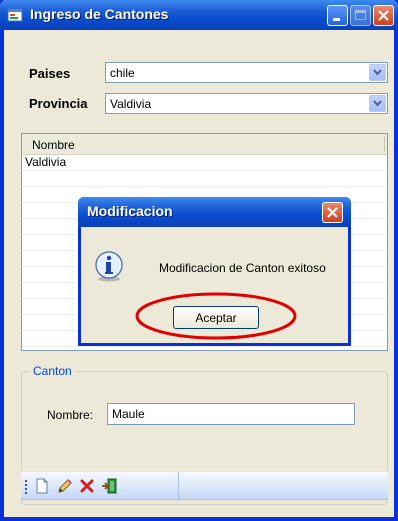 This screenshot has height=521, width=398. What do you see at coordinates (50, 73) in the screenshot?
I see `paises-label: Paises` at bounding box center [50, 73].